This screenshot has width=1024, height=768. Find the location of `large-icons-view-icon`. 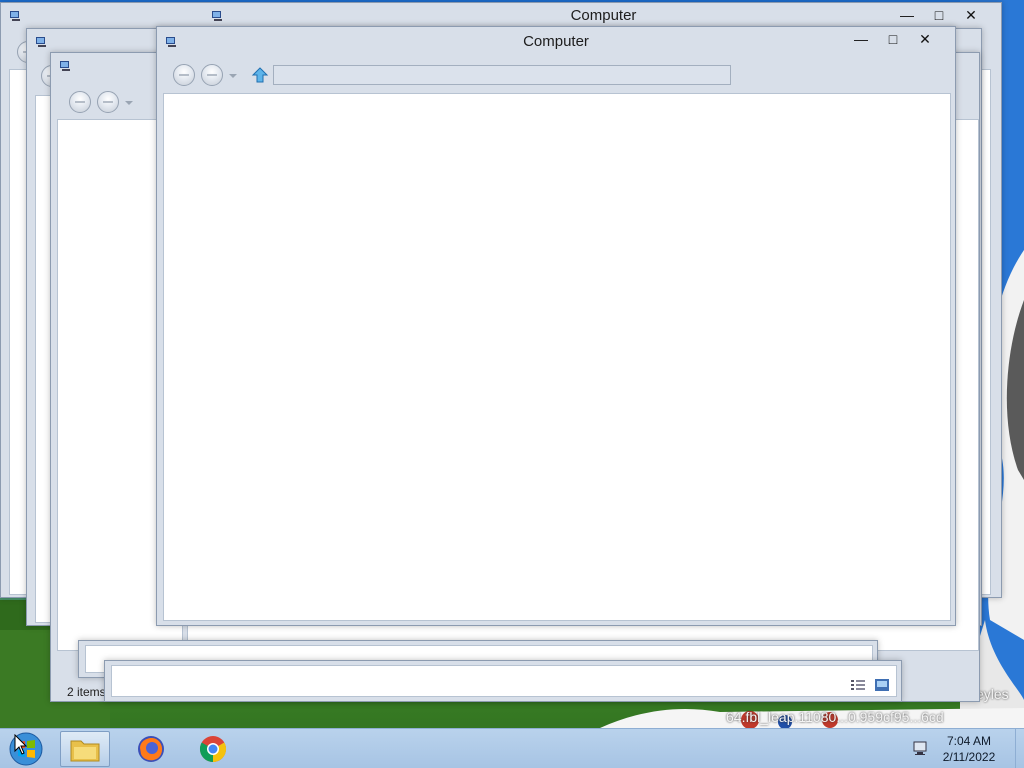

large-icons-view-icon is located at coordinates (882, 685).